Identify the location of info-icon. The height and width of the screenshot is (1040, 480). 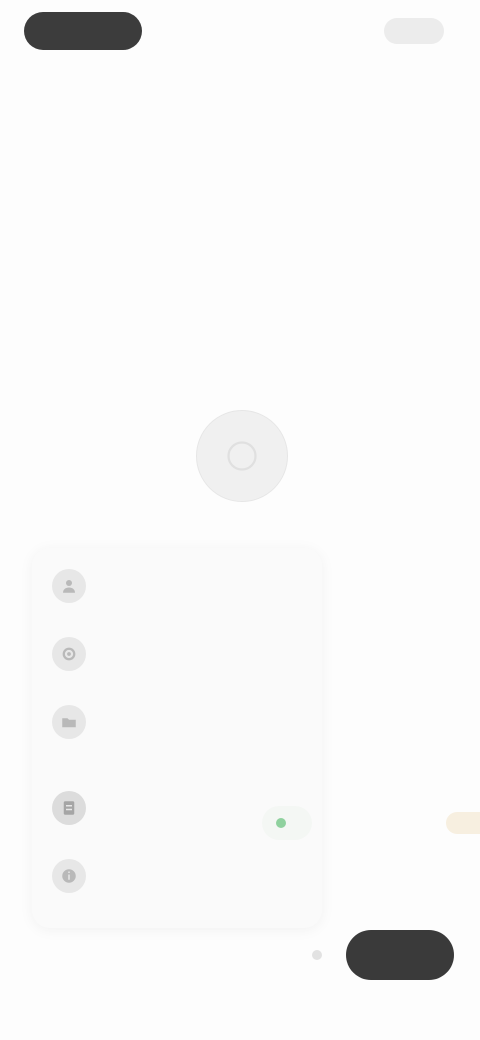
(69, 876).